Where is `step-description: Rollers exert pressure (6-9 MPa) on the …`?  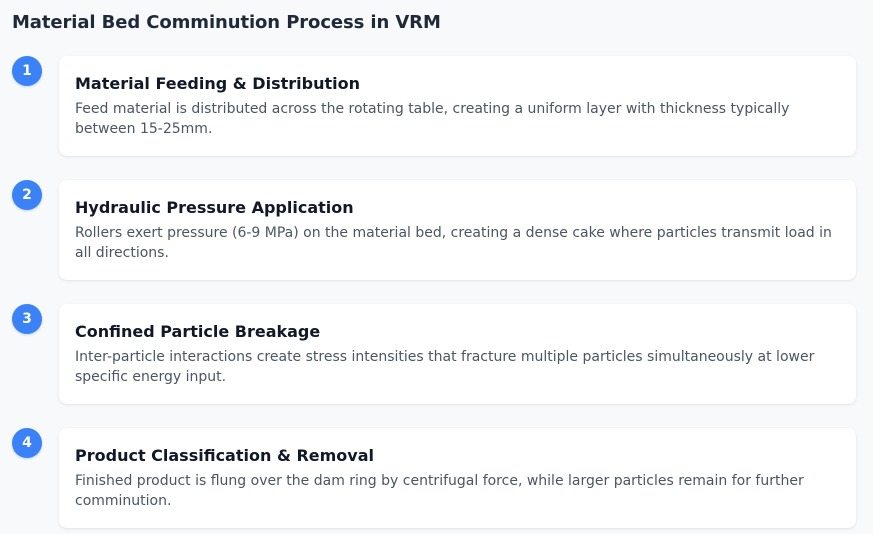
step-description: Rollers exert pressure (6-9 MPa) on the … is located at coordinates (453, 243).